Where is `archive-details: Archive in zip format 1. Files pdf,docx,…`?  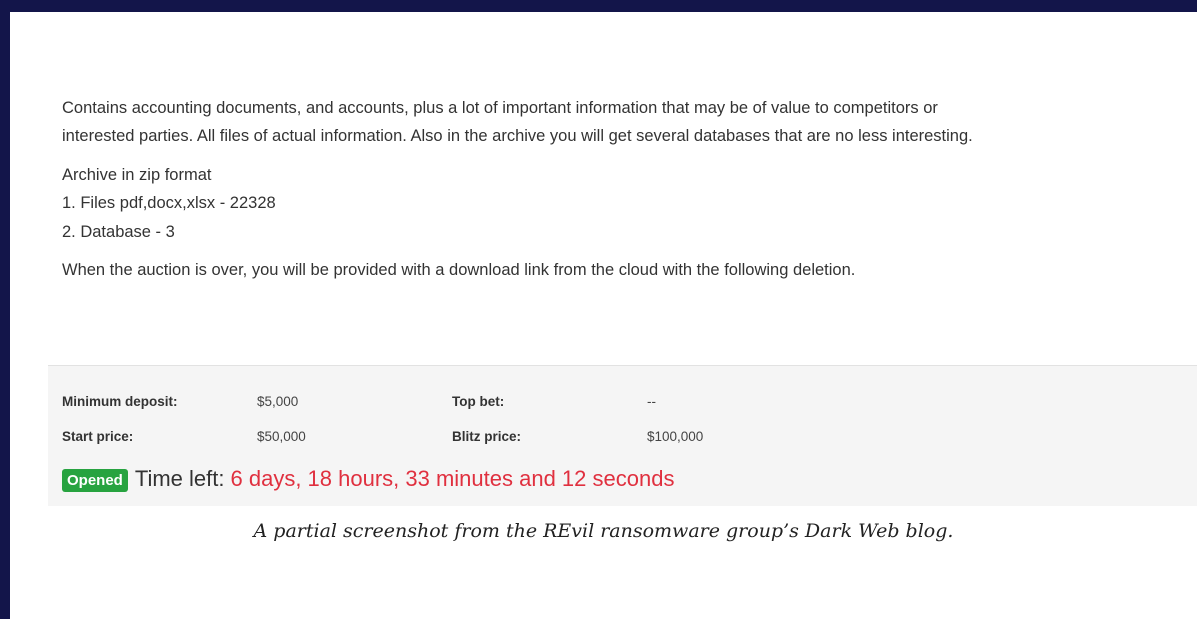 archive-details: Archive in zip format 1. Files pdf,docx,… is located at coordinates (627, 203).